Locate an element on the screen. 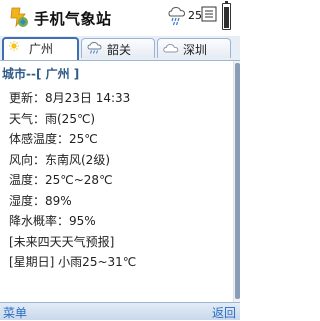 The width and height of the screenshot is (320, 321). tab-label: 广州 is located at coordinates (41, 49).